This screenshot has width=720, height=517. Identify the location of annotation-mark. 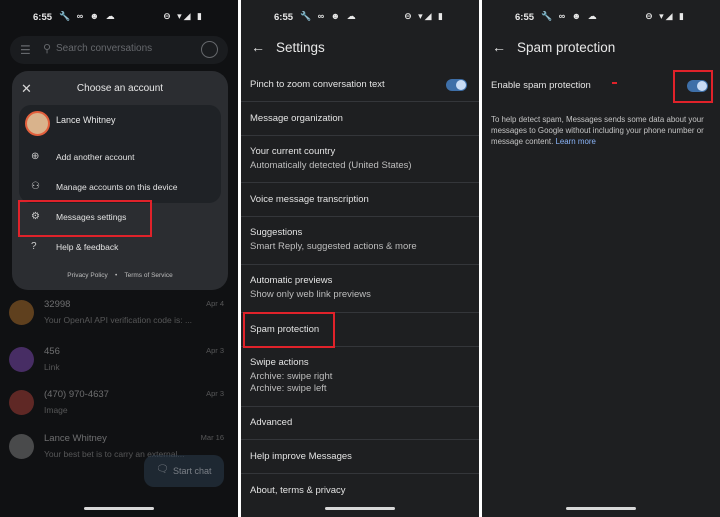
(614, 83).